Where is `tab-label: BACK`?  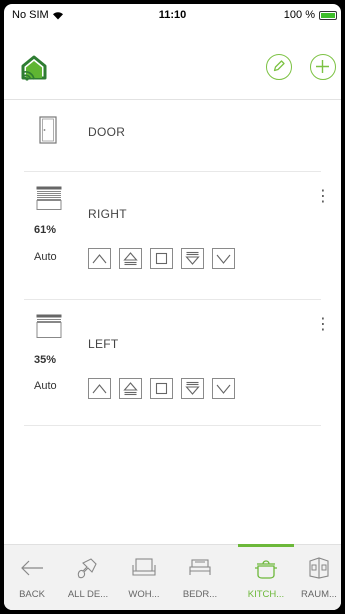
tab-label: BACK is located at coordinates (32, 594).